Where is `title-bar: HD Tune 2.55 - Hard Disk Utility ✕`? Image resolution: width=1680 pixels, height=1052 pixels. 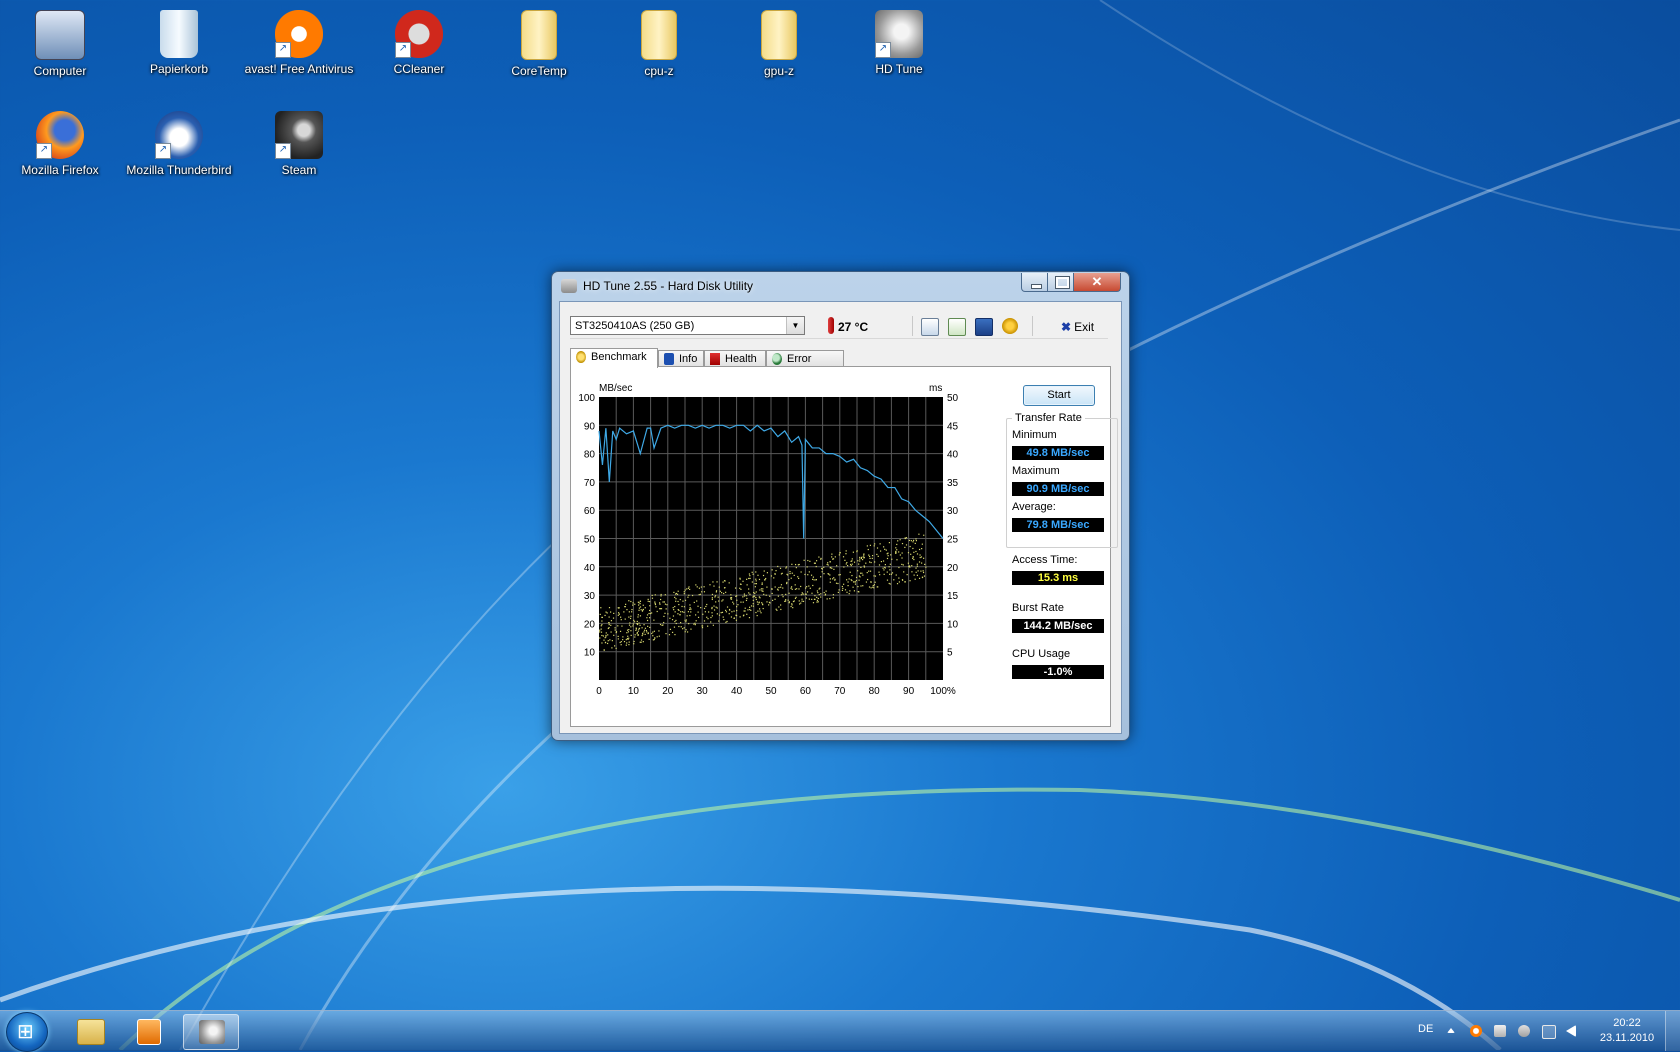 title-bar: HD Tune 2.55 - Hard Disk Utility ✕ is located at coordinates (840, 286).